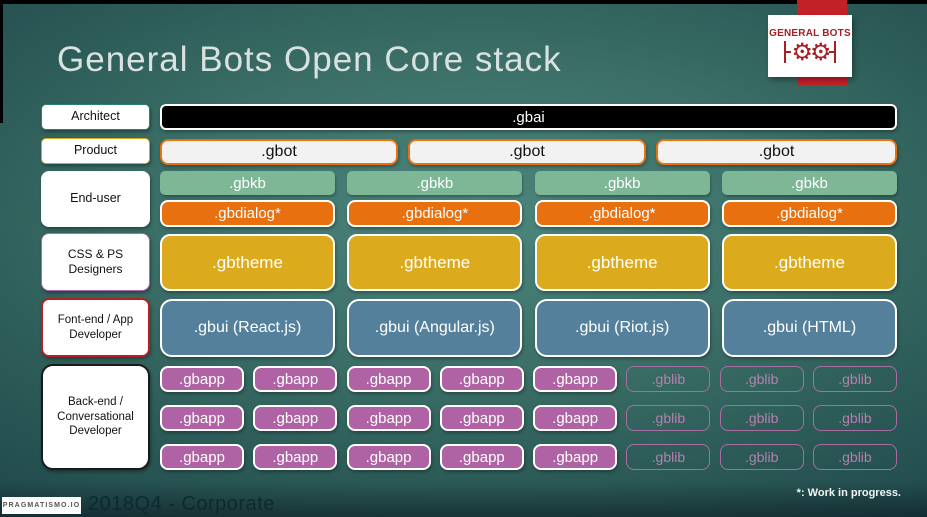 The image size is (927, 517). What do you see at coordinates (95, 417) in the screenshot?
I see `role-label-backend: Back-end / Conversational Developer` at bounding box center [95, 417].